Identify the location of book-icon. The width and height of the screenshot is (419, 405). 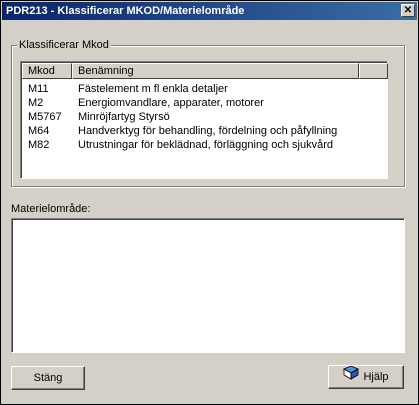
(351, 376).